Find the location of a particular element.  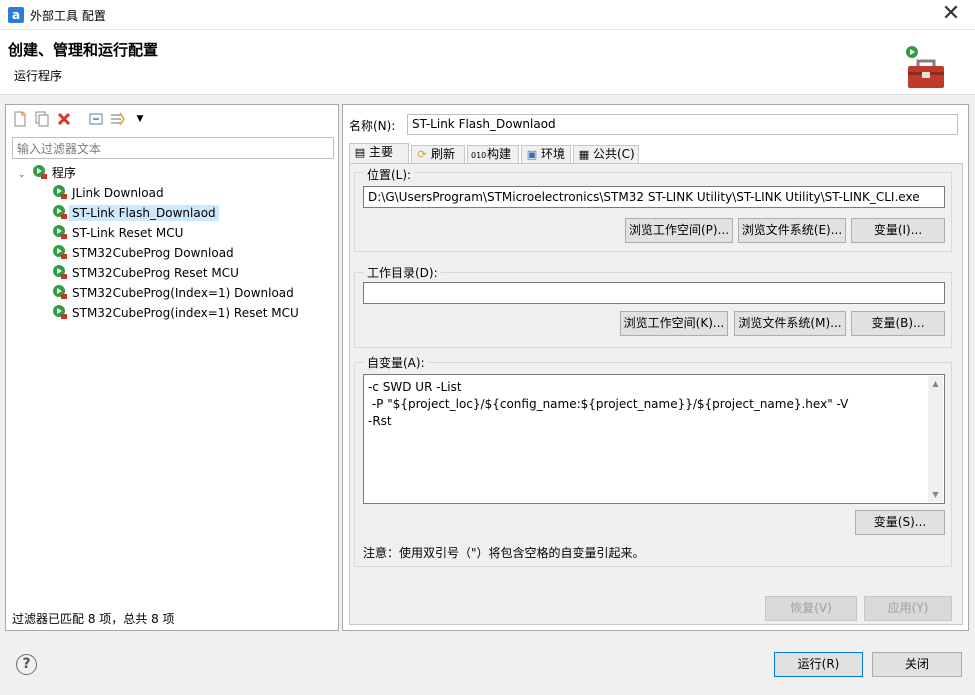

tab-build: 010构建 is located at coordinates (493, 154).